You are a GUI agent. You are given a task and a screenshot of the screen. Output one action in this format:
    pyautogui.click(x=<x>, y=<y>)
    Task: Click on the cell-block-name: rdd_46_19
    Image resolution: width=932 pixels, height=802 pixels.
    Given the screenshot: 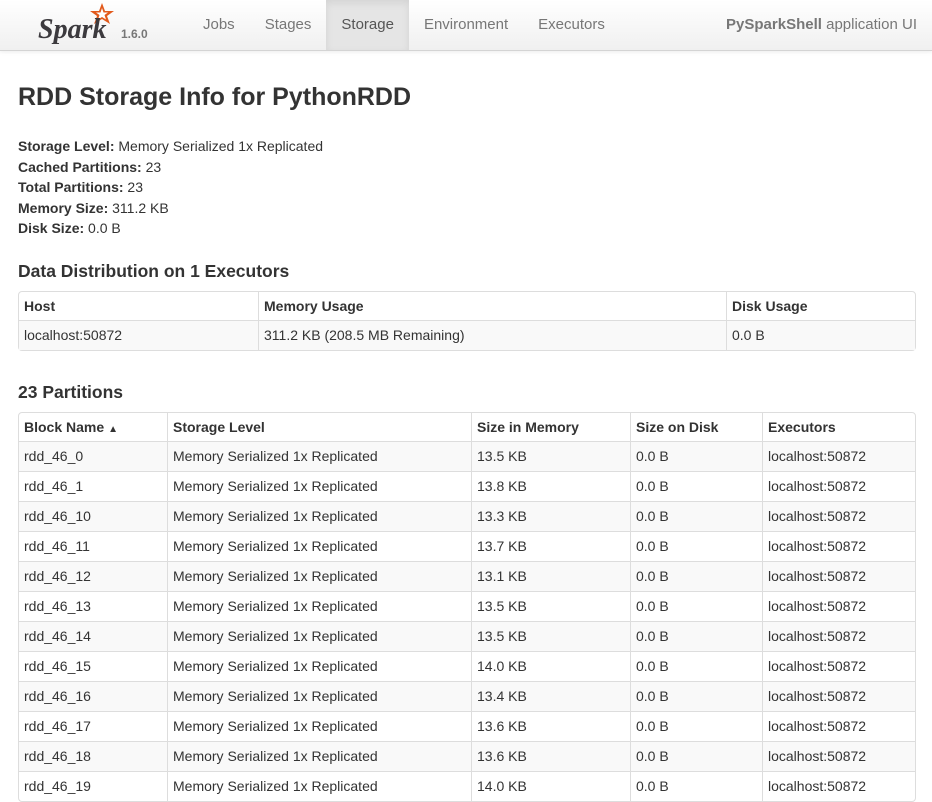 What is the action you would take?
    pyautogui.click(x=93, y=785)
    